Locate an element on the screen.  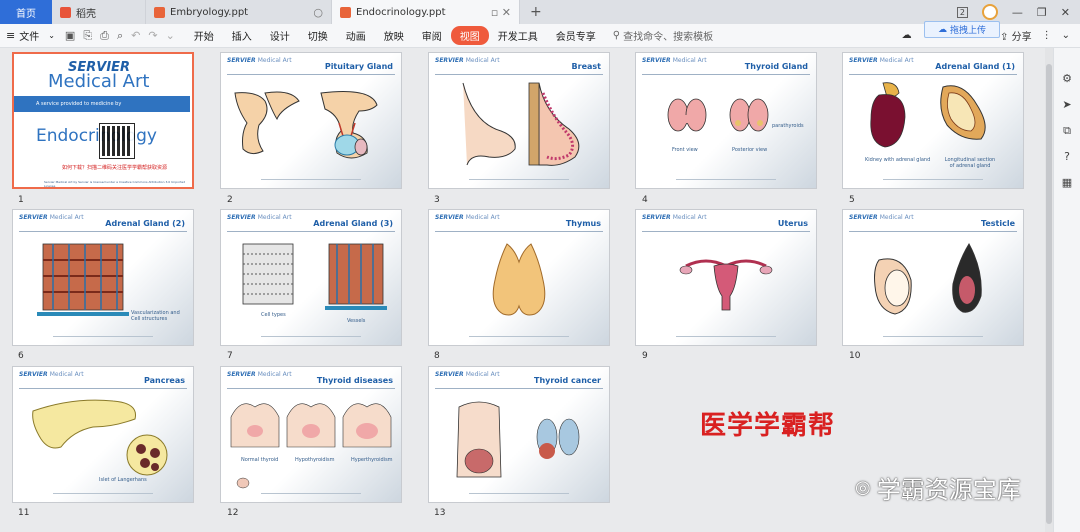
slide-number: 7 is located at coordinates (230, 356).